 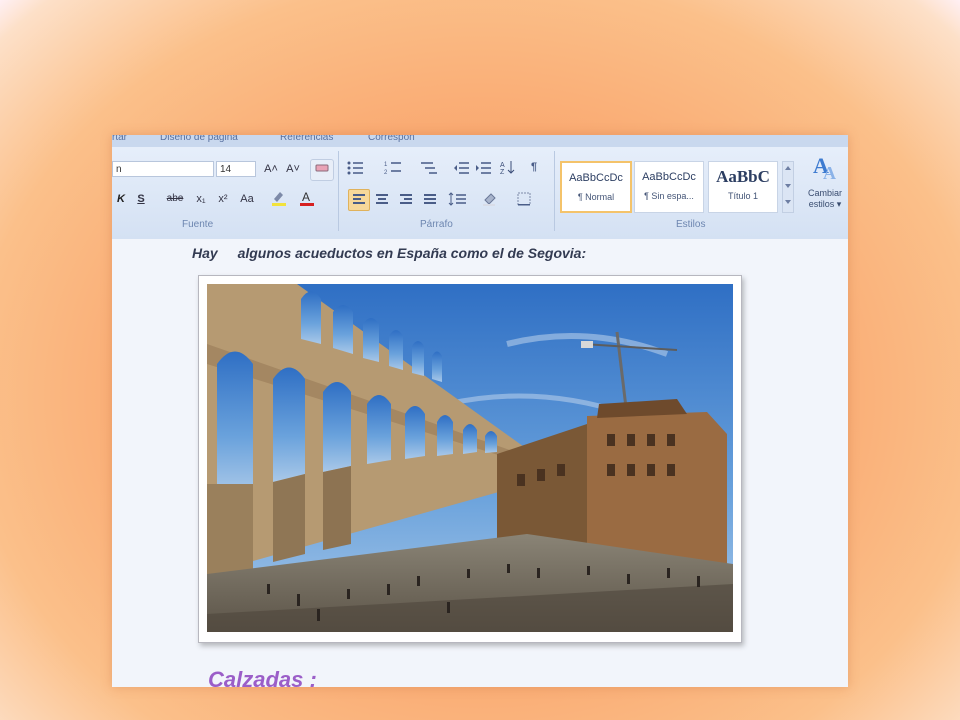 I want to click on numbering-icon: 12, so click(x=397, y=167).